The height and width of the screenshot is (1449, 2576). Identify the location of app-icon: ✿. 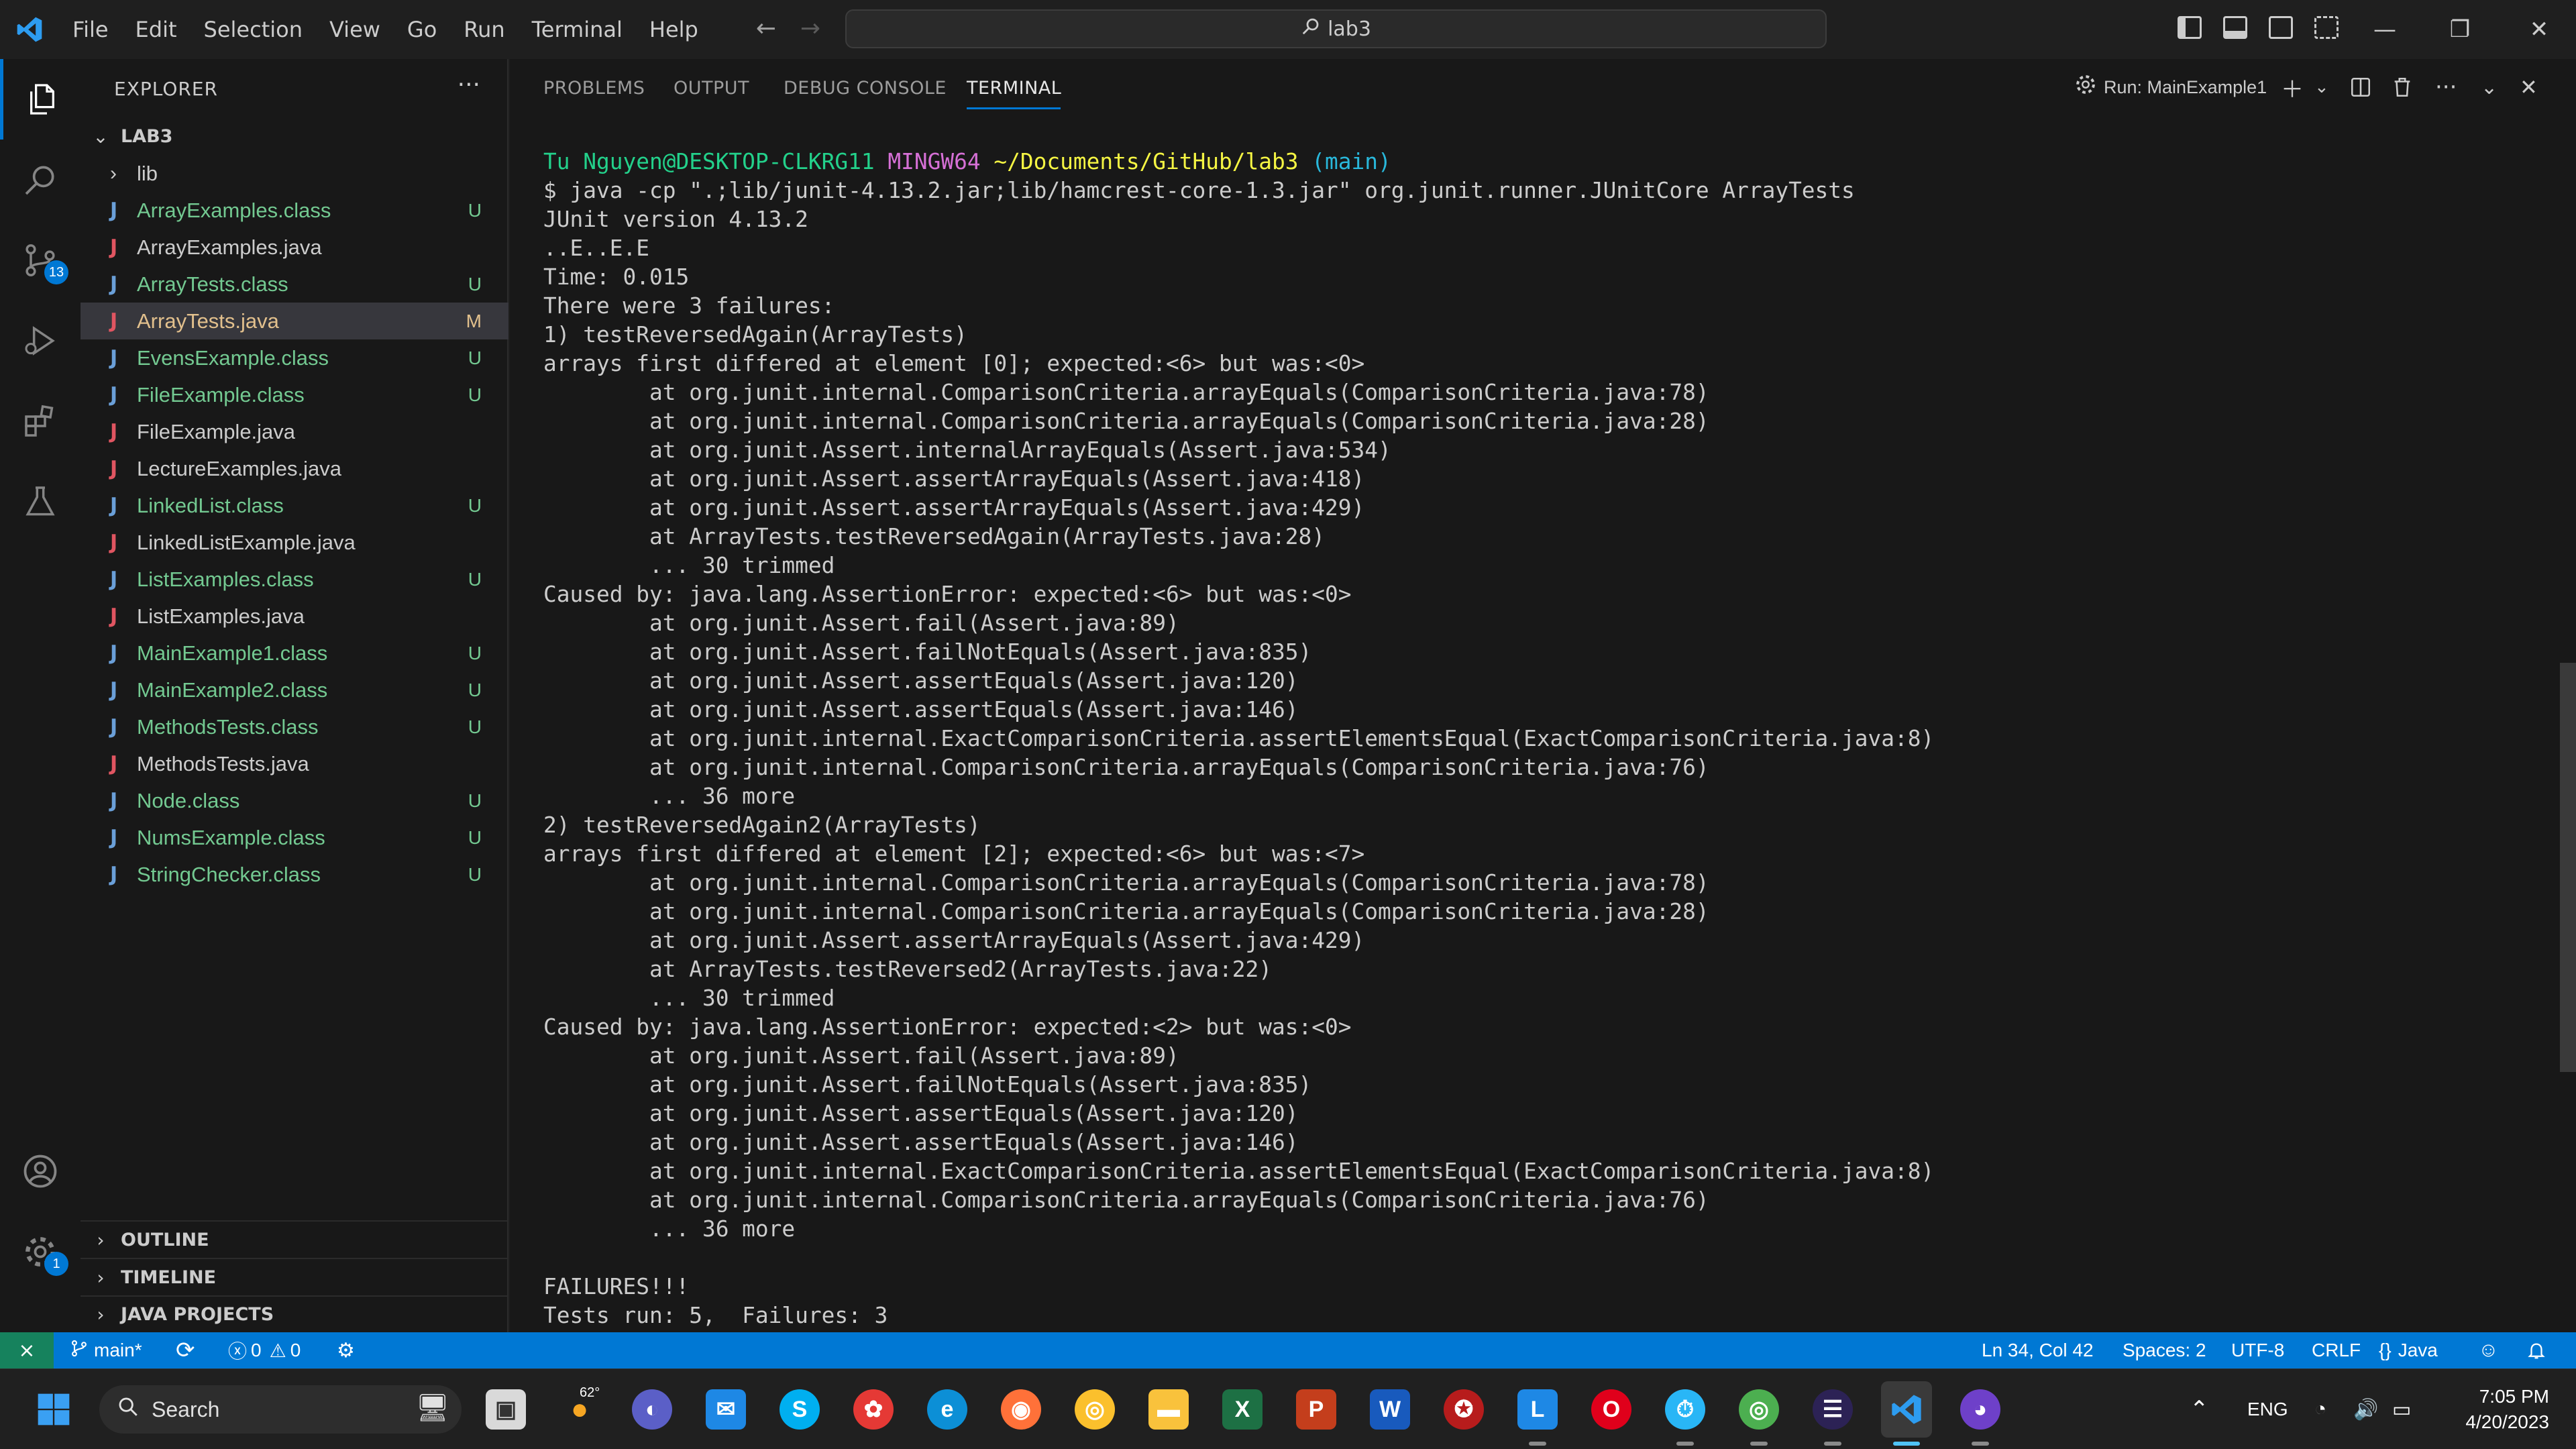
(873, 1409).